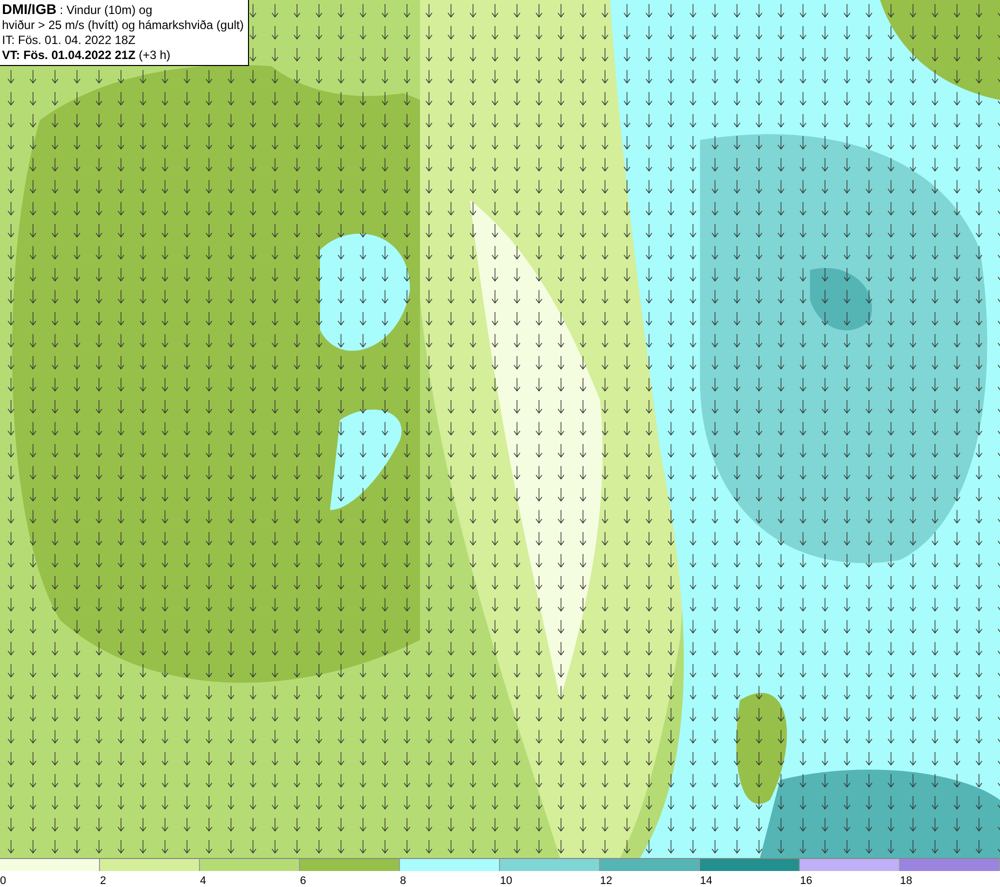 The image size is (1000, 887). I want to click on legend-label: 4, so click(203, 881).